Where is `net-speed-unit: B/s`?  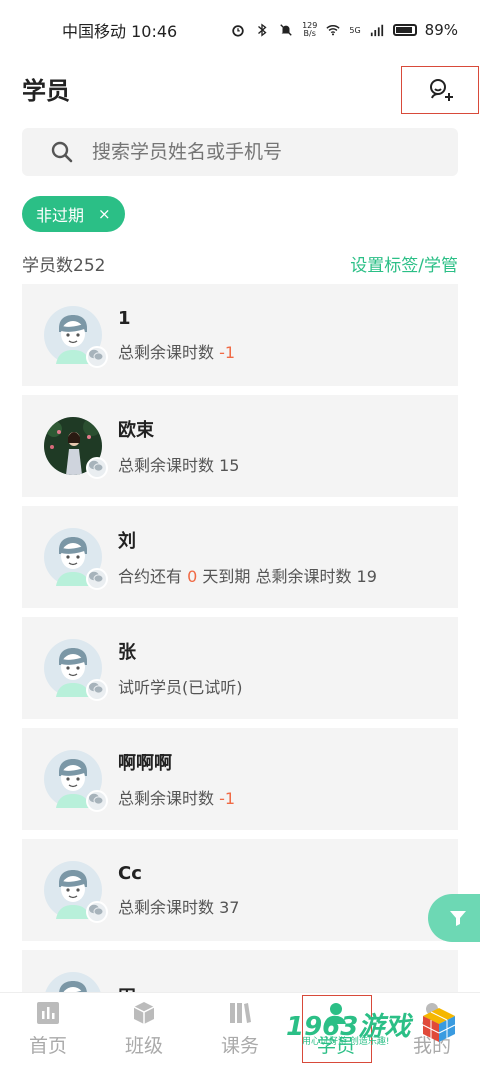
net-speed-unit: B/s is located at coordinates (309, 33).